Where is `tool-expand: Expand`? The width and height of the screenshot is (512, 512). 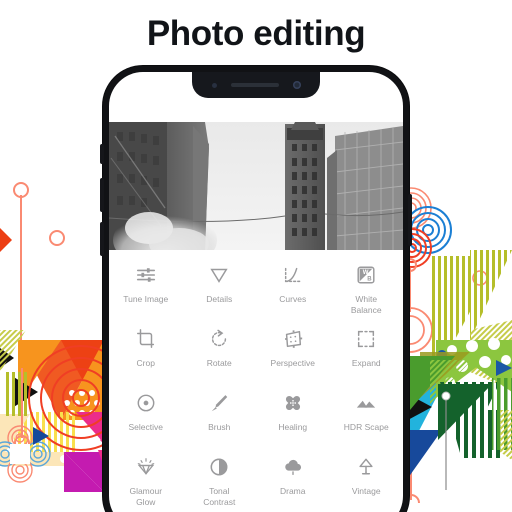
tool-expand: Expand is located at coordinates (367, 350).